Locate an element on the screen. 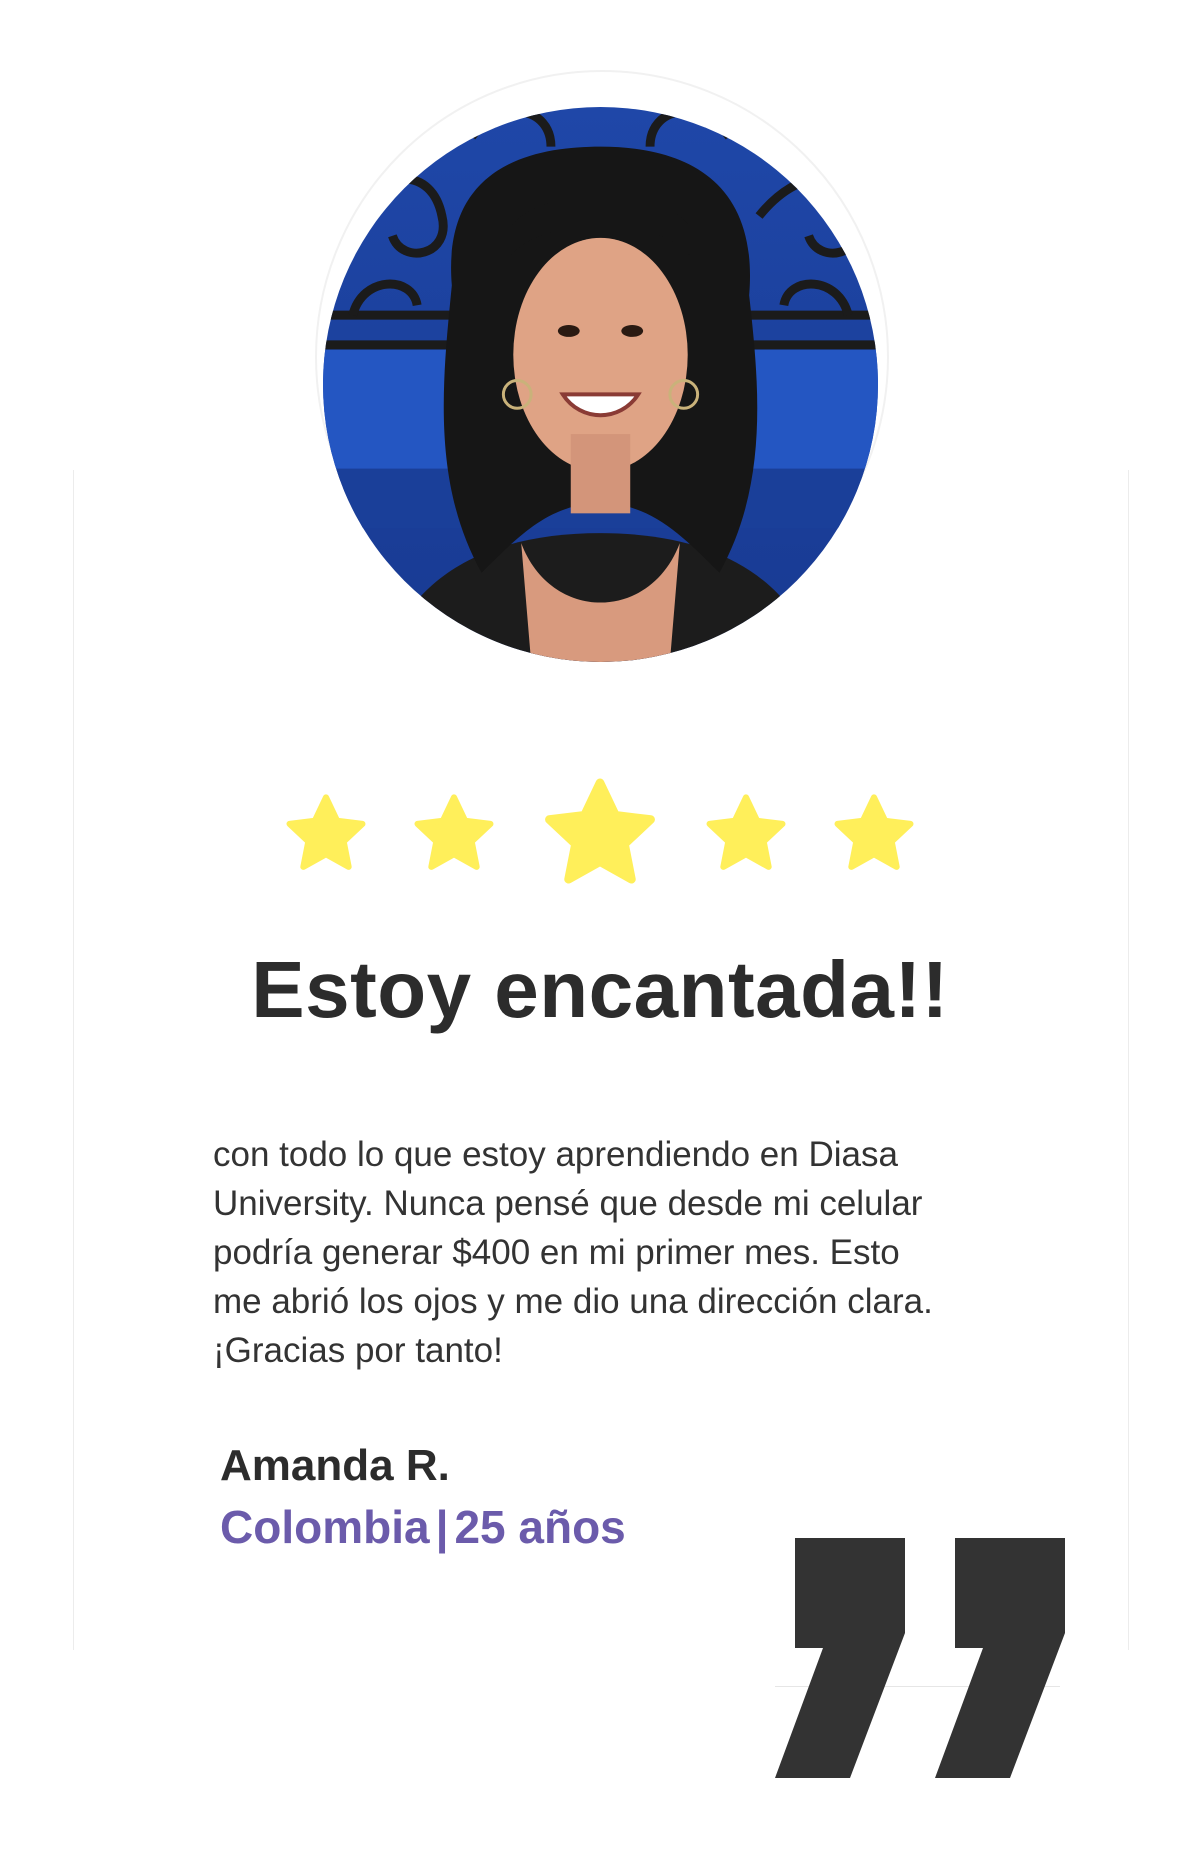 This screenshot has height=1853, width=1200. testimonial-headline: Estoy encantada!! is located at coordinates (600, 989).